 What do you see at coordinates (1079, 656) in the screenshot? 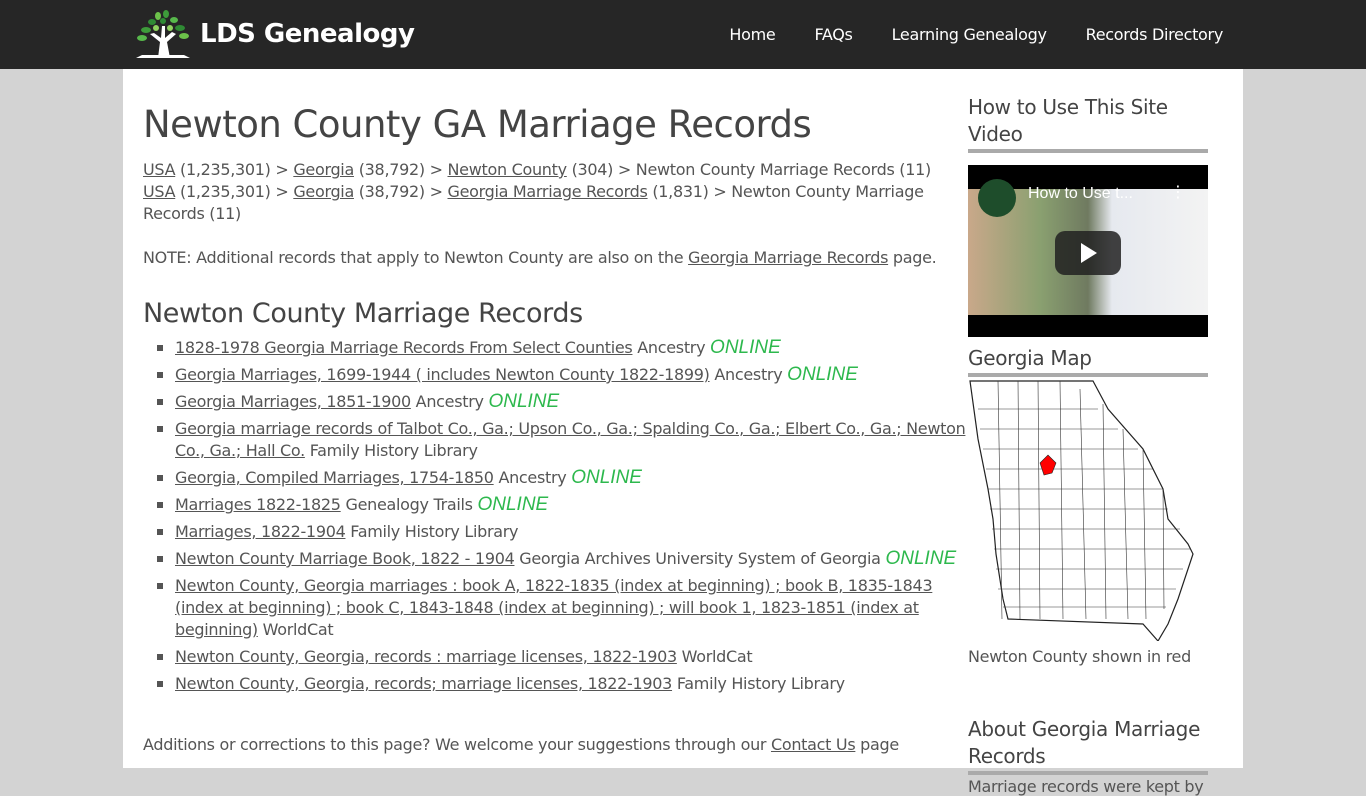
I see `map-caption: Newton County shown in red` at bounding box center [1079, 656].